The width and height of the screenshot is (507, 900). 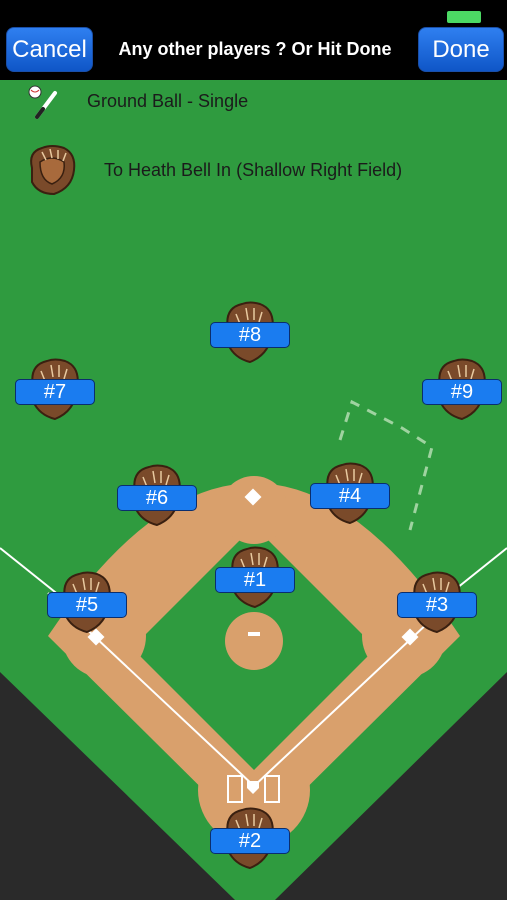 I want to click on position-label: #5, so click(x=87, y=605).